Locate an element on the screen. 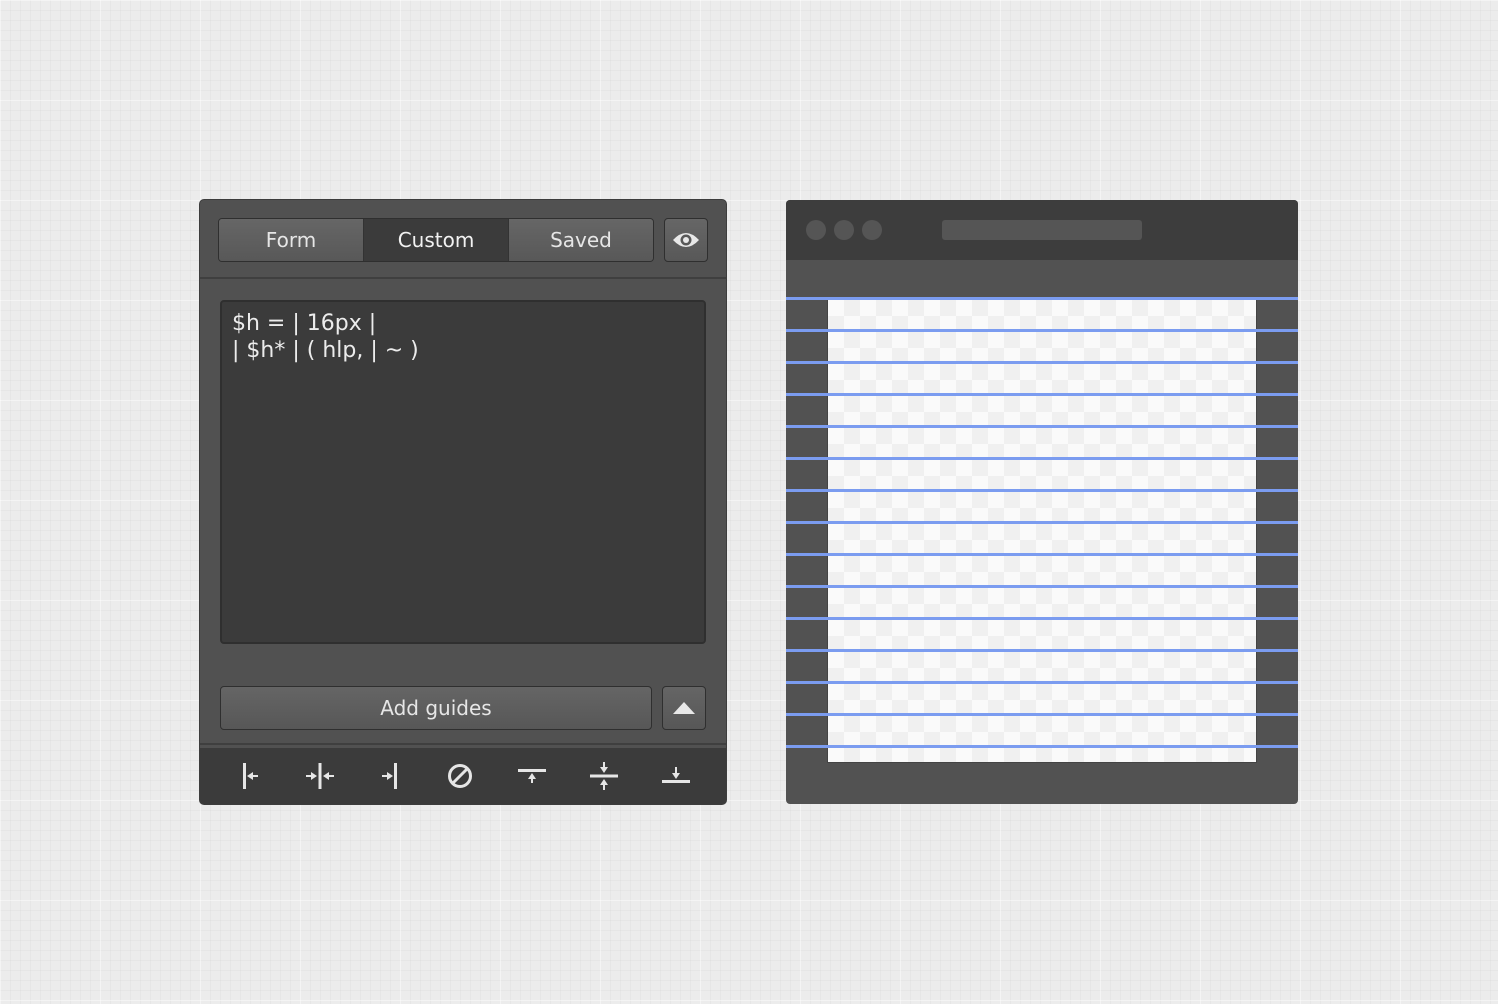 The width and height of the screenshot is (1498, 1004). align-bottom-guide-icon is located at coordinates (676, 775).